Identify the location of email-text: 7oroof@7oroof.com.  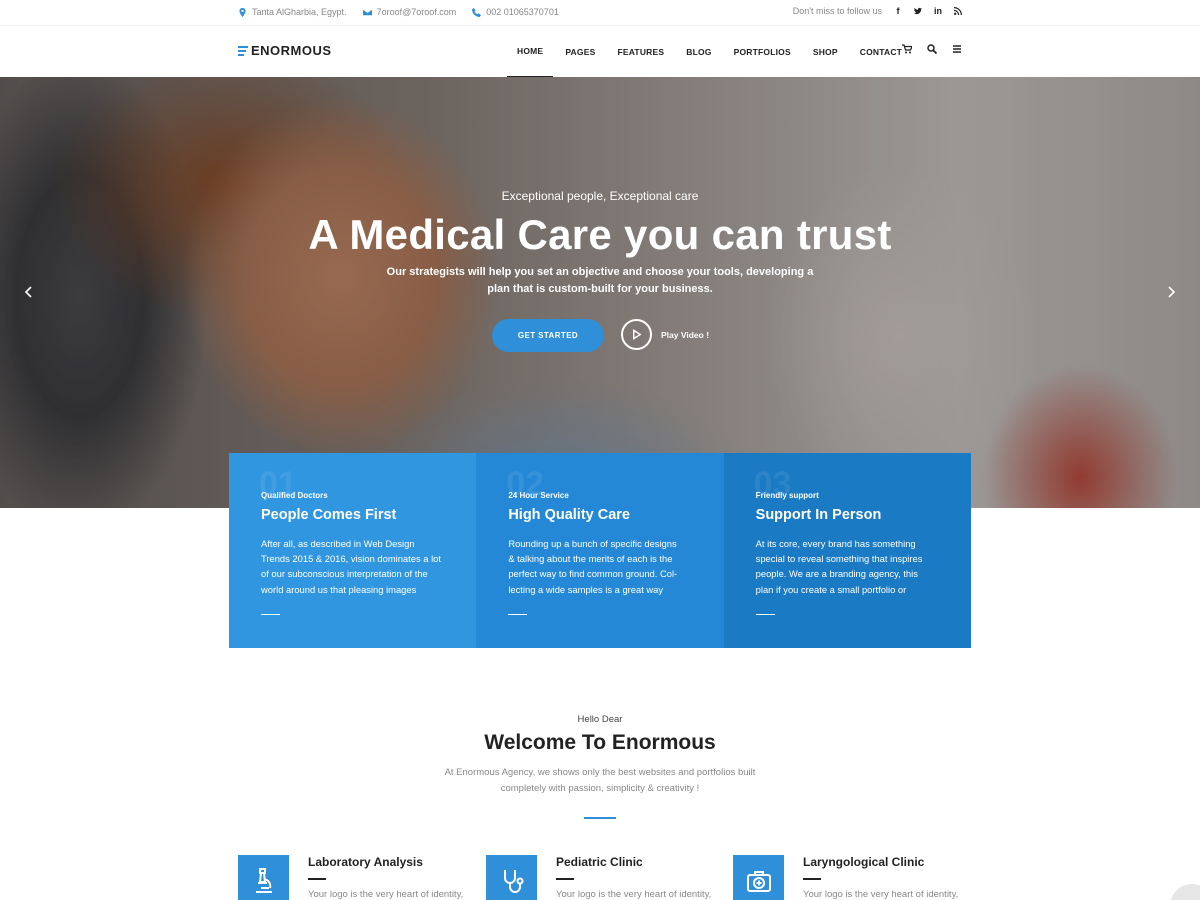
(417, 12).